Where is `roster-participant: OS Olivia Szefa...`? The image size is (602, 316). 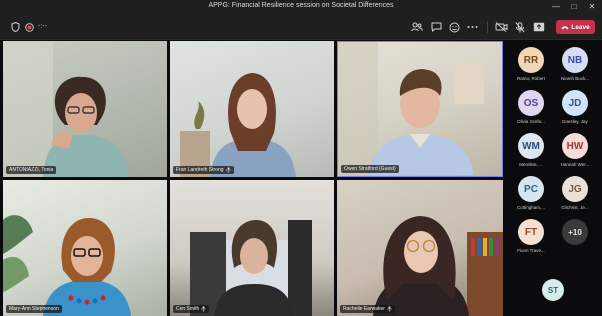
roster-participant: OS Olivia Szefa... is located at coordinates (530, 109).